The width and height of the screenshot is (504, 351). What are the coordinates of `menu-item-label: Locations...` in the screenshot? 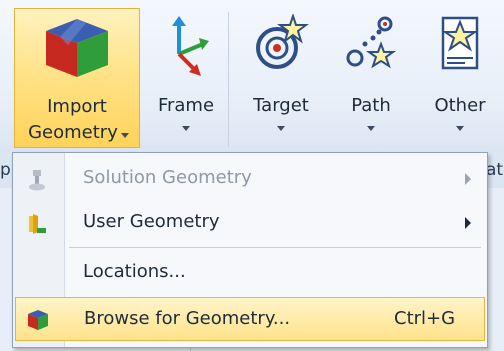 It's located at (134, 271).